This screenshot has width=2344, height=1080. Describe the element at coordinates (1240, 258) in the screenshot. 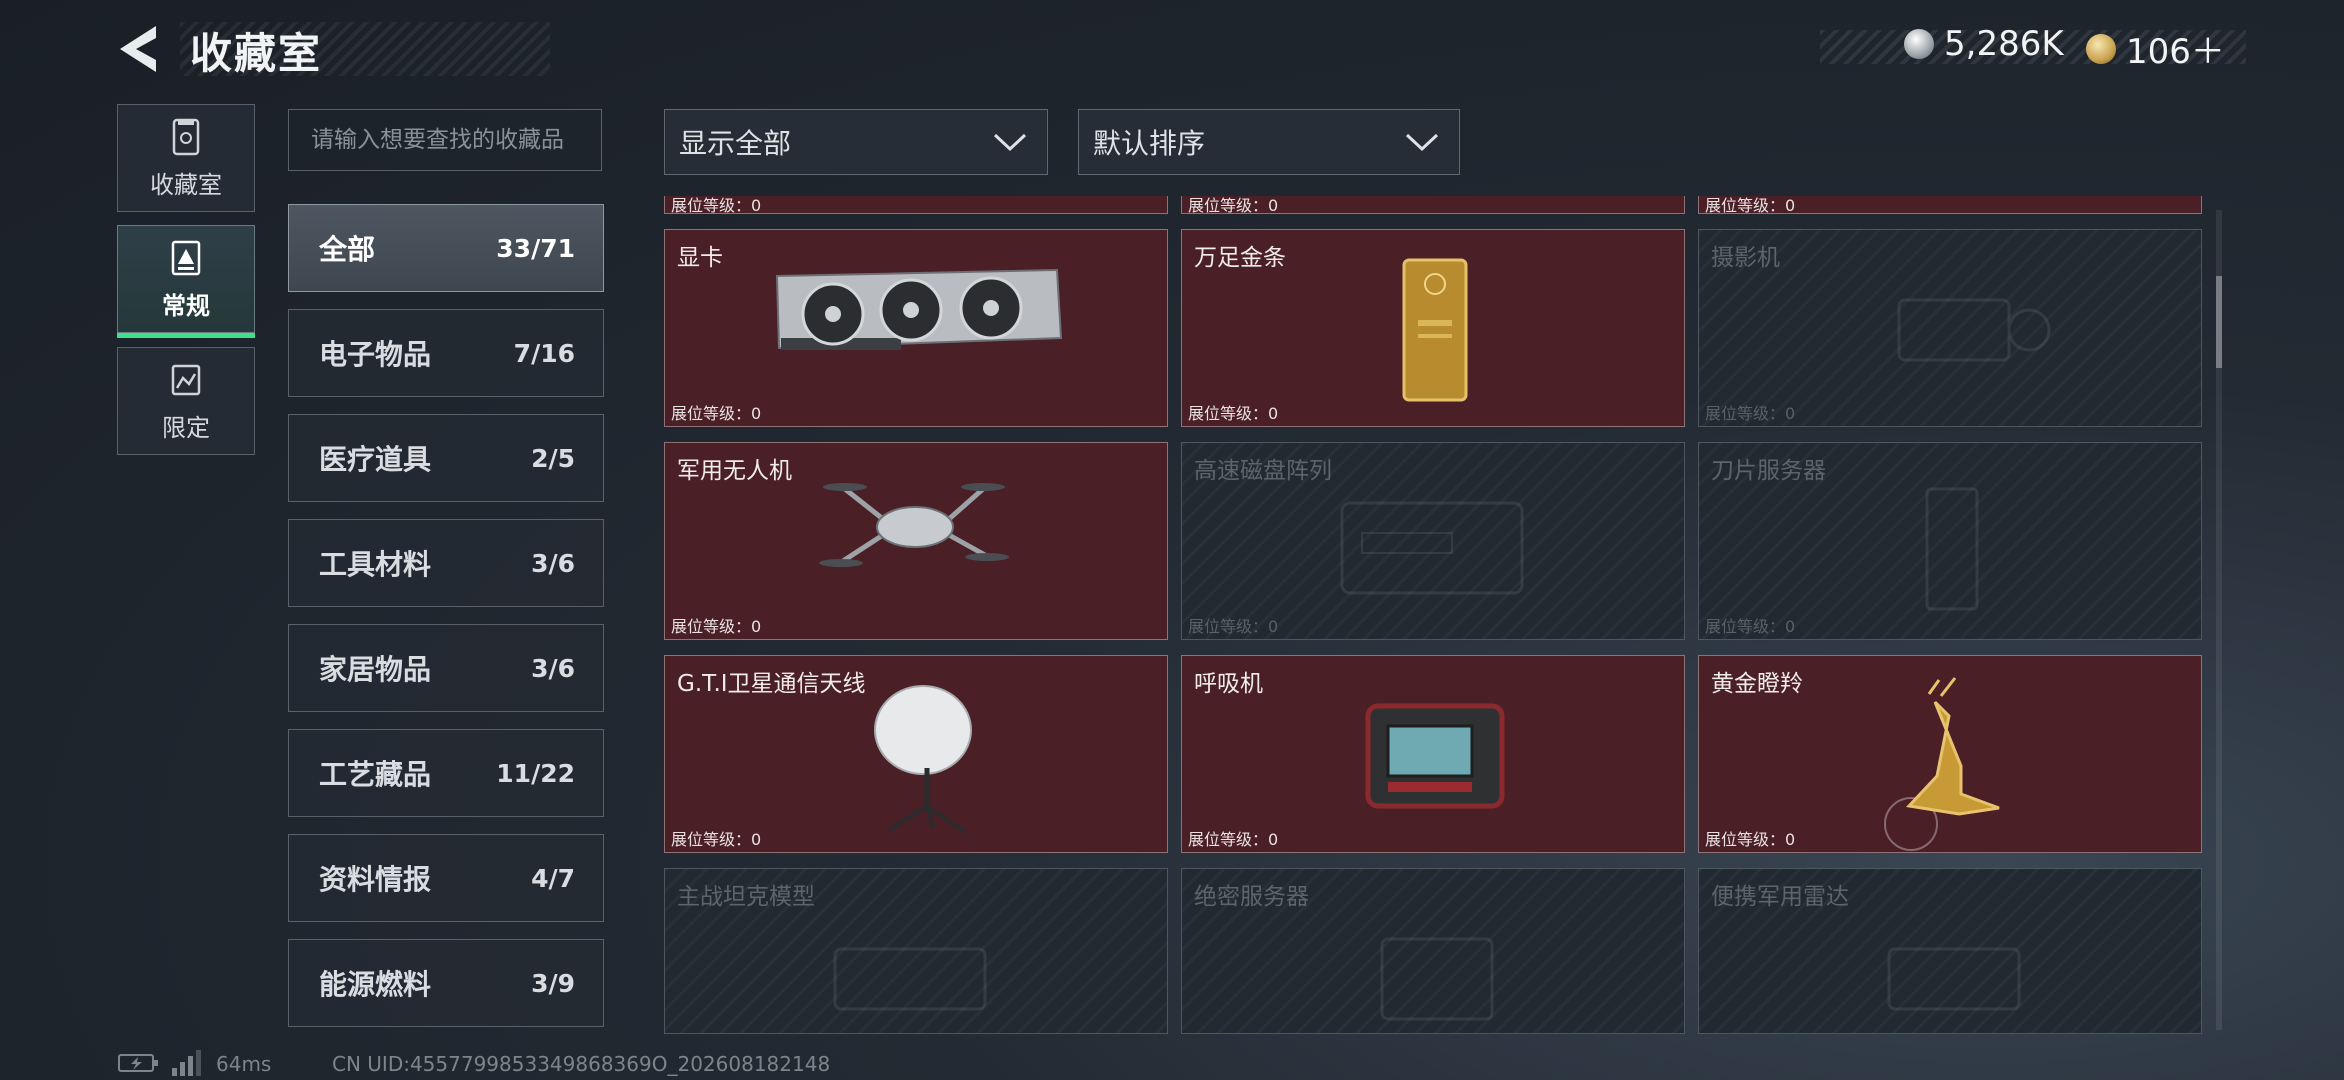

I see `item-name: 万足金条` at that location.